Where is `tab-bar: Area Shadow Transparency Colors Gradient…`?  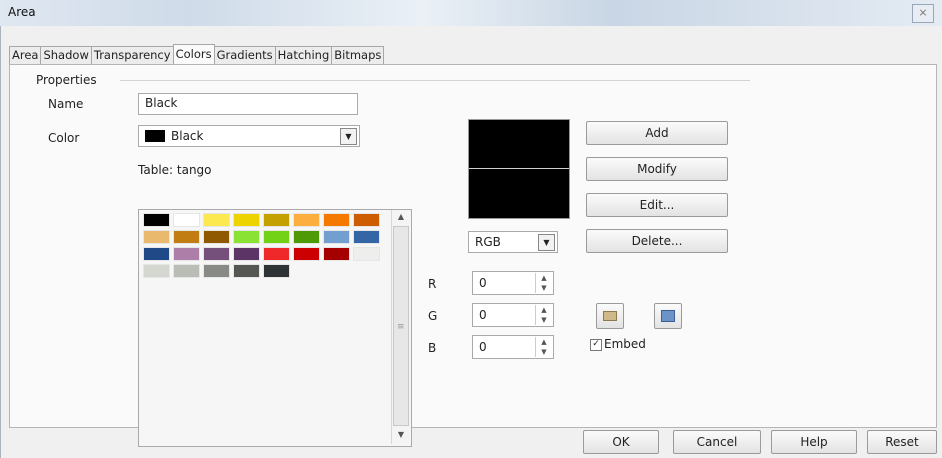 tab-bar: Area Shadow Transparency Colors Gradient… is located at coordinates (197, 54).